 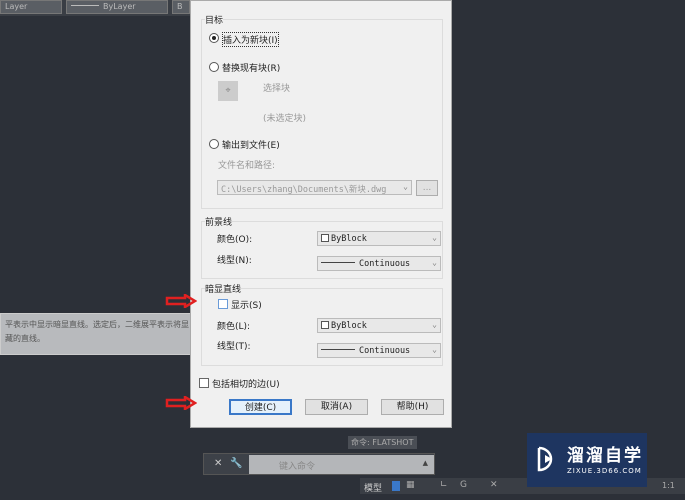 I want to click on close-icon: ✕, so click(x=218, y=463).